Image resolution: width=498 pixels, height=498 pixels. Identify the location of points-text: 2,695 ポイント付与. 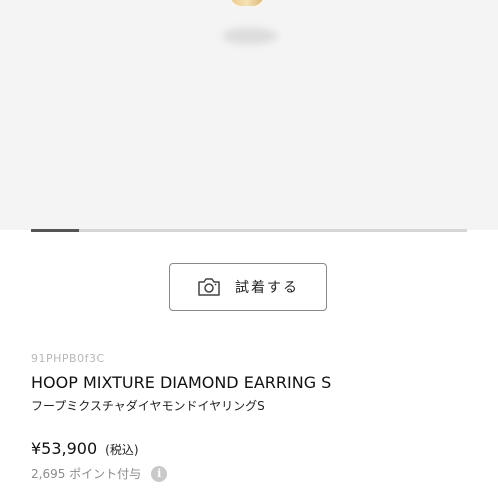
(86, 474).